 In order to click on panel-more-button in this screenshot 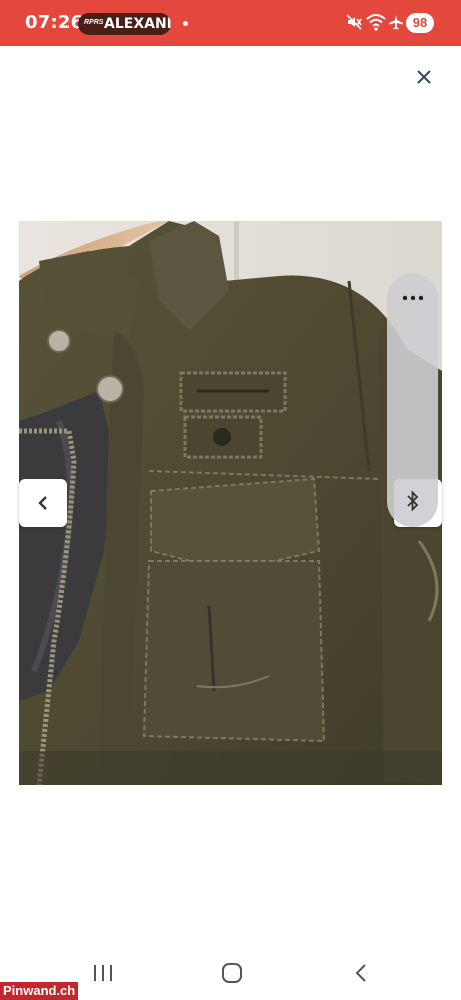, I will do `click(412, 298)`.